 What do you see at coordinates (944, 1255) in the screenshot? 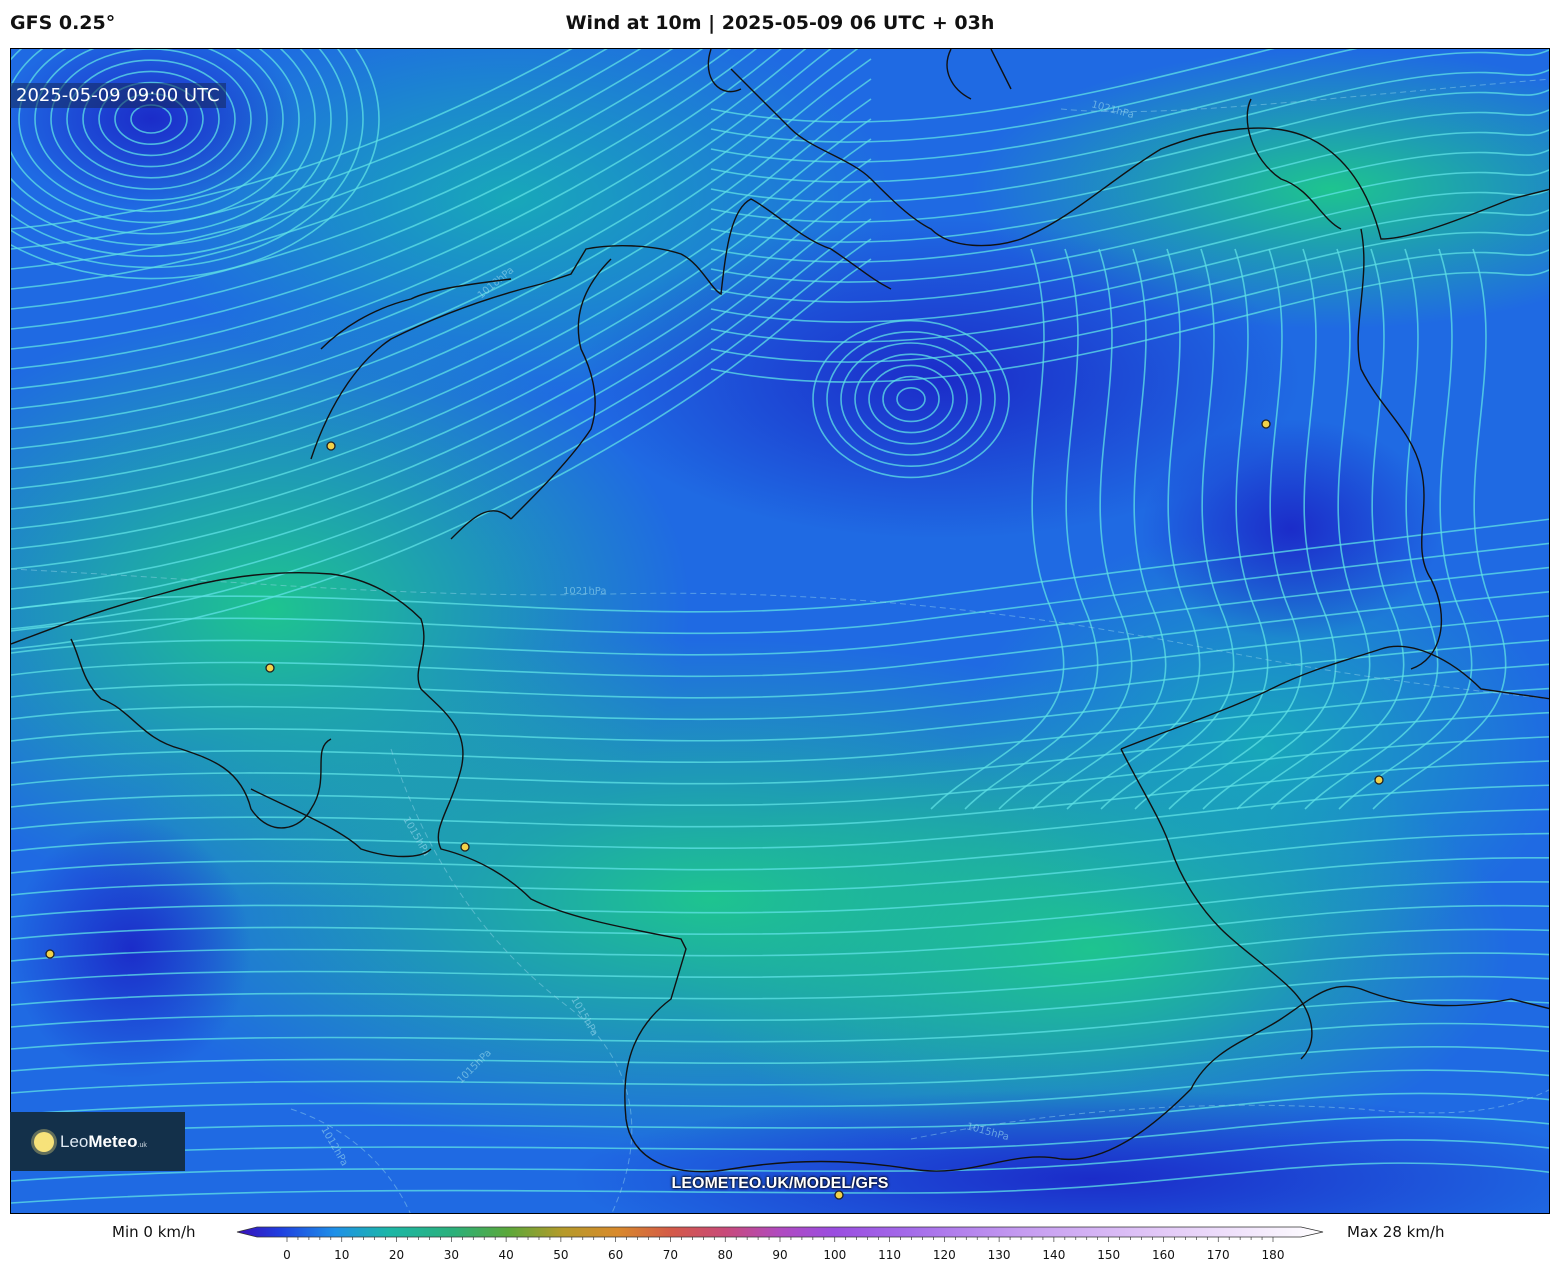
I see `colorbar-tick-label: 120` at bounding box center [944, 1255].